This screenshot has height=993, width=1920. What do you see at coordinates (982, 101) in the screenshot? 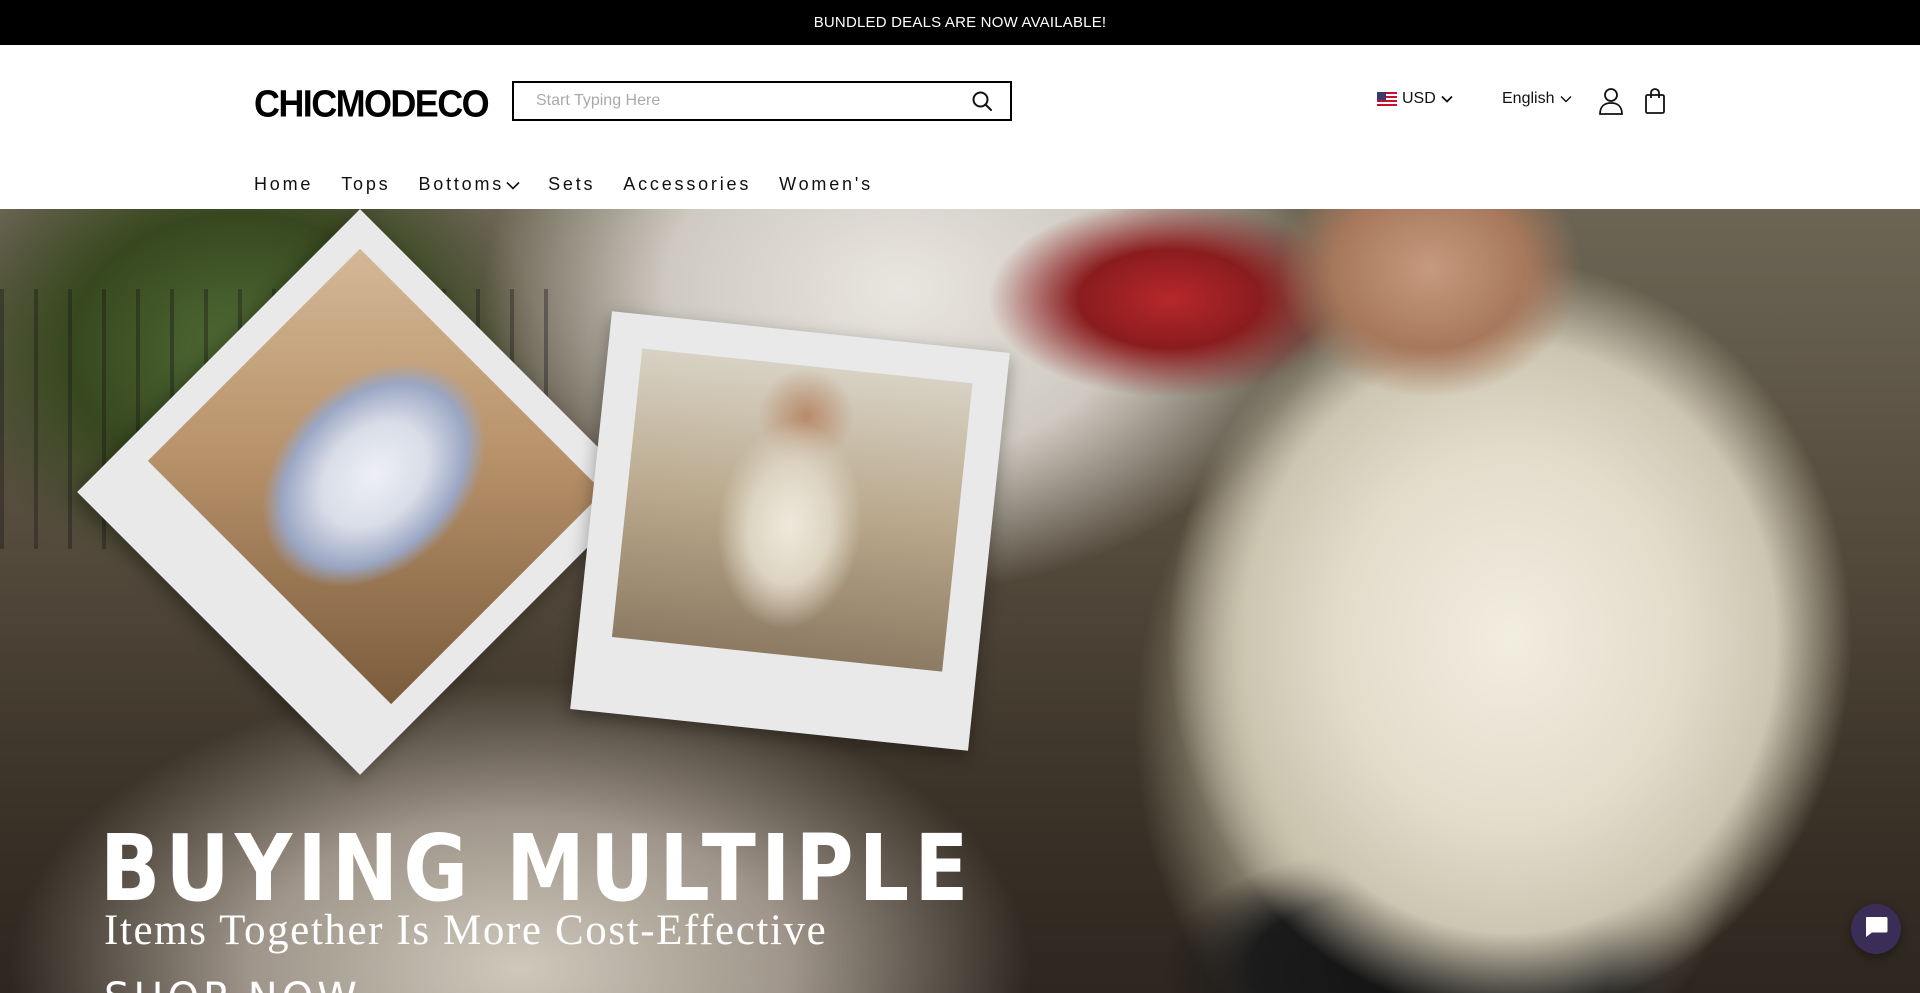
I see `search-icon` at bounding box center [982, 101].